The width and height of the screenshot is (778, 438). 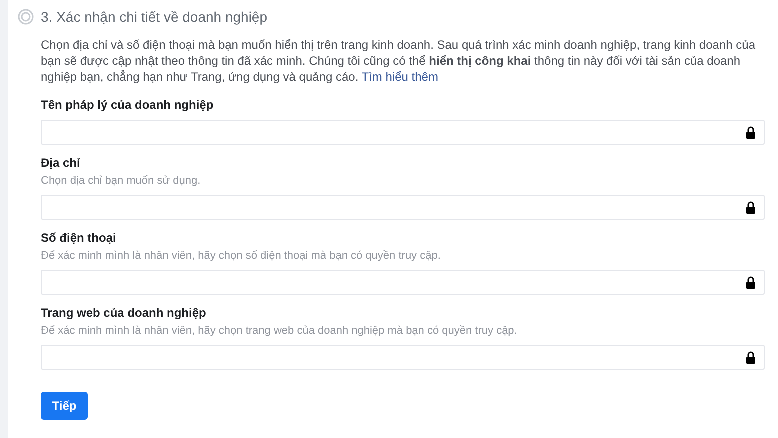 I want to click on field-label: Trang web của doanh nghiệp, so click(x=124, y=313).